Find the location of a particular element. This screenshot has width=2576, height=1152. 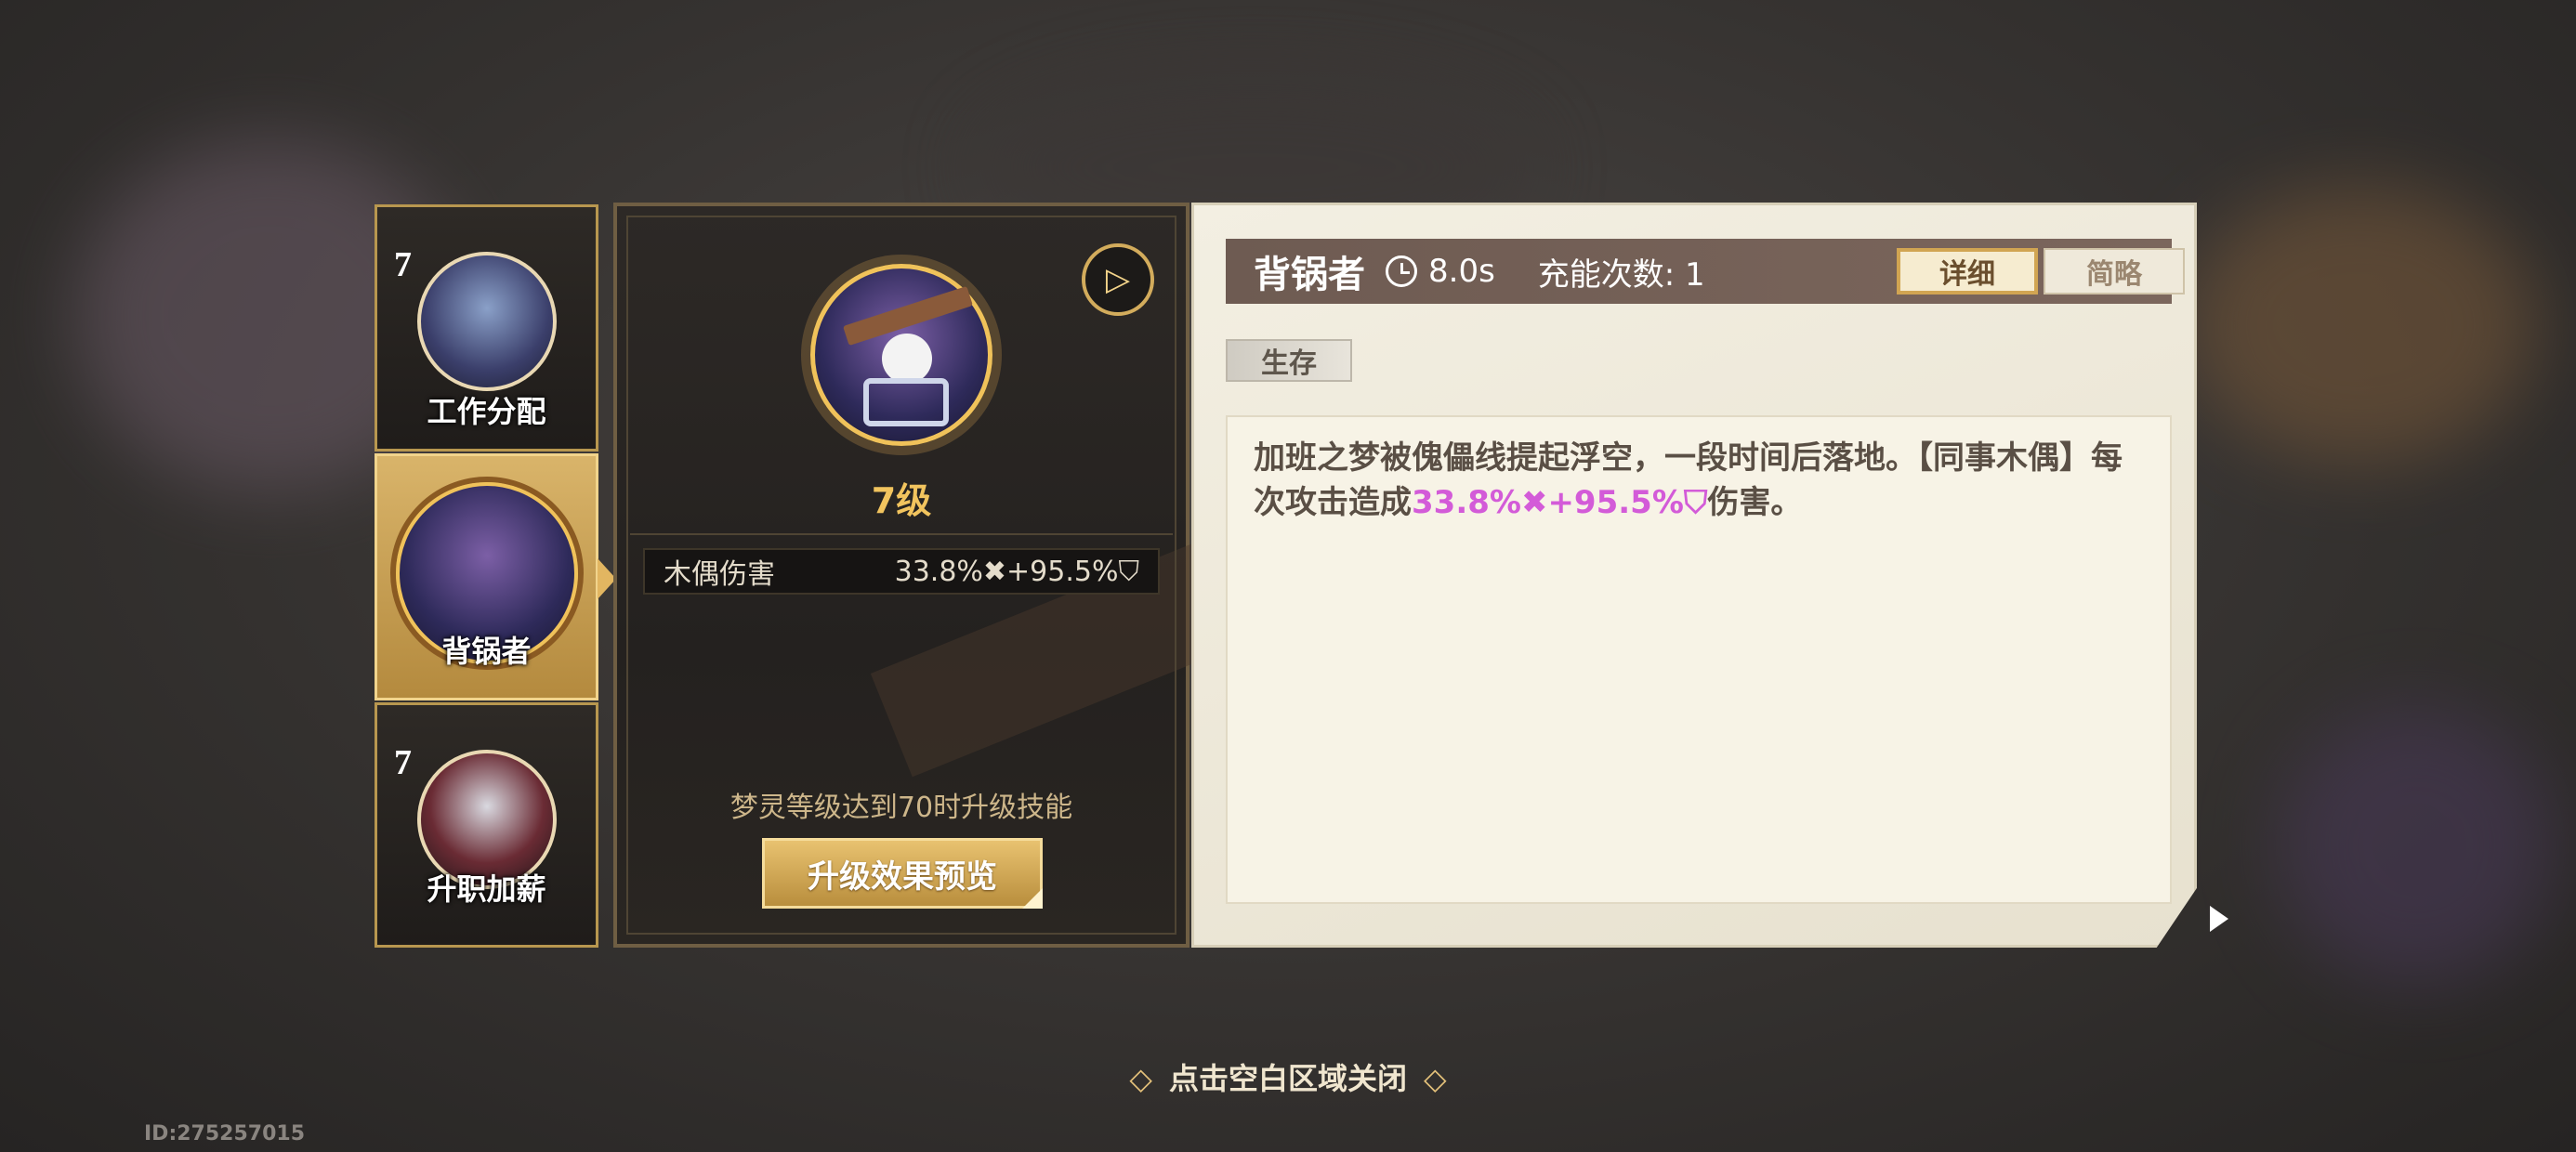

tab-brief: 简略 is located at coordinates (2114, 271).